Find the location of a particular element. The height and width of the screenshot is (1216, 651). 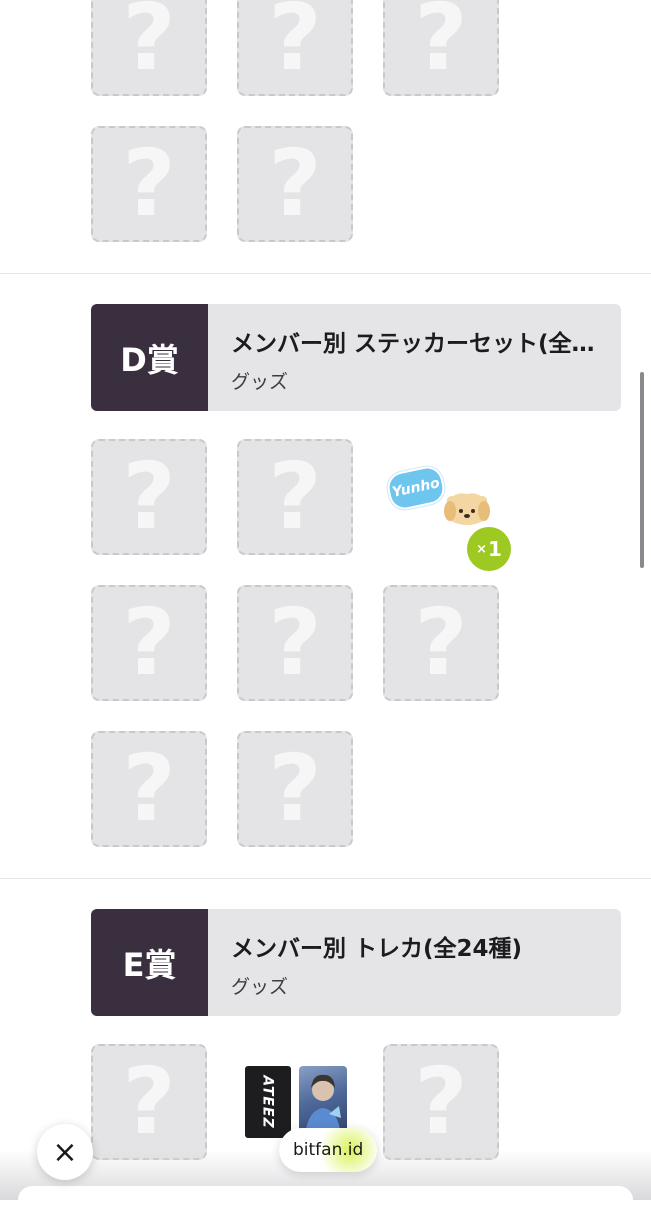

prize-header-e: E賞 メンバー別 トレカ(全24種) グッズ is located at coordinates (356, 962).